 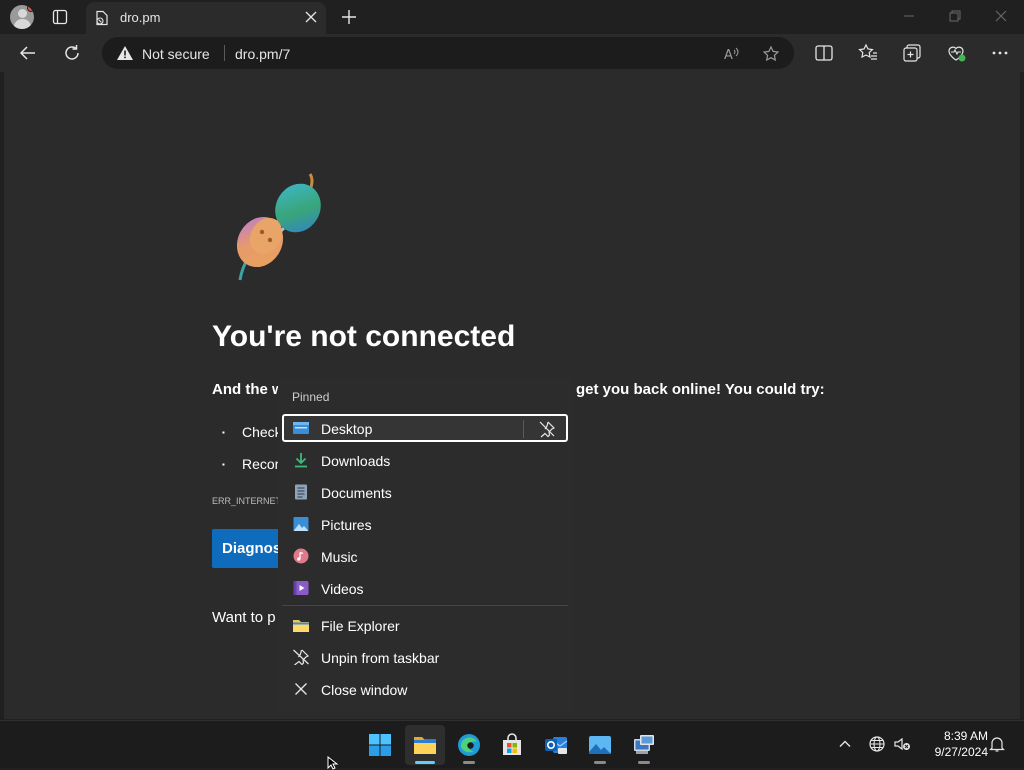 I want to click on suggestion-text-right: get you back online! You could try:, so click(x=700, y=389).